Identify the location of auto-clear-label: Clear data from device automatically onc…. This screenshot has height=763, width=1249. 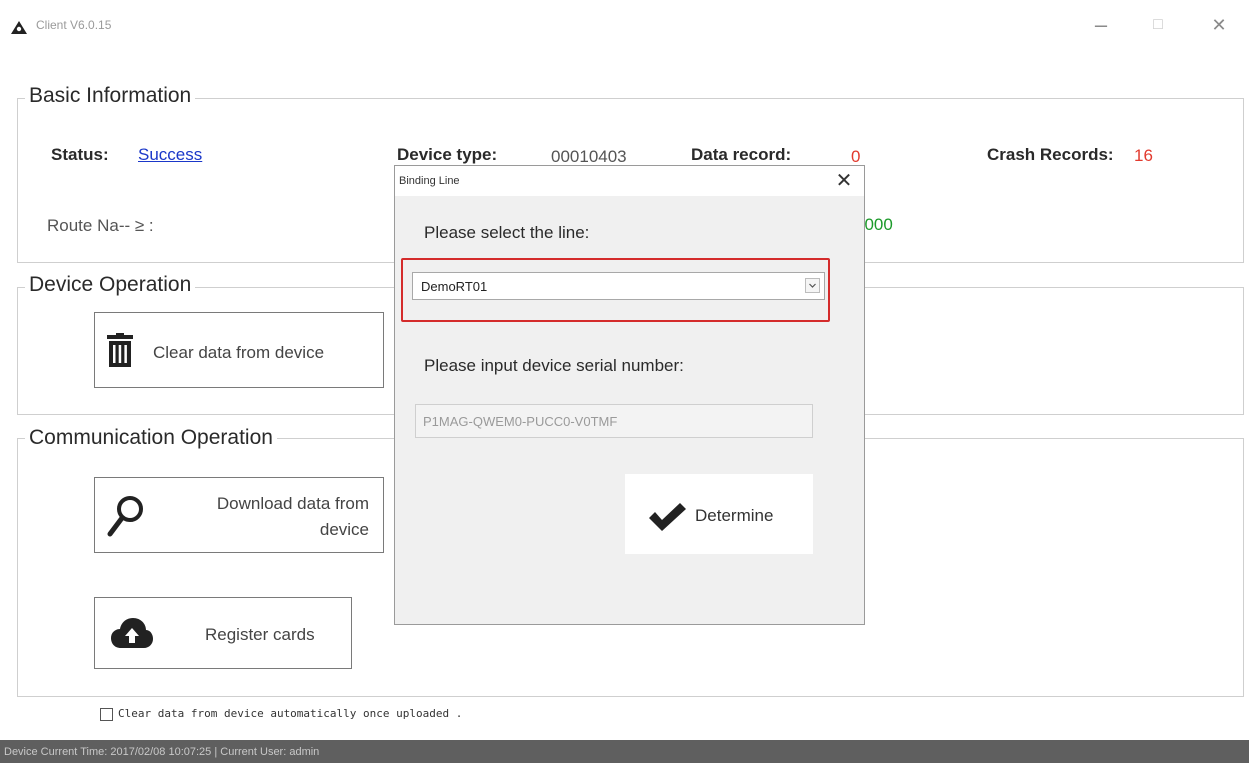
(290, 713).